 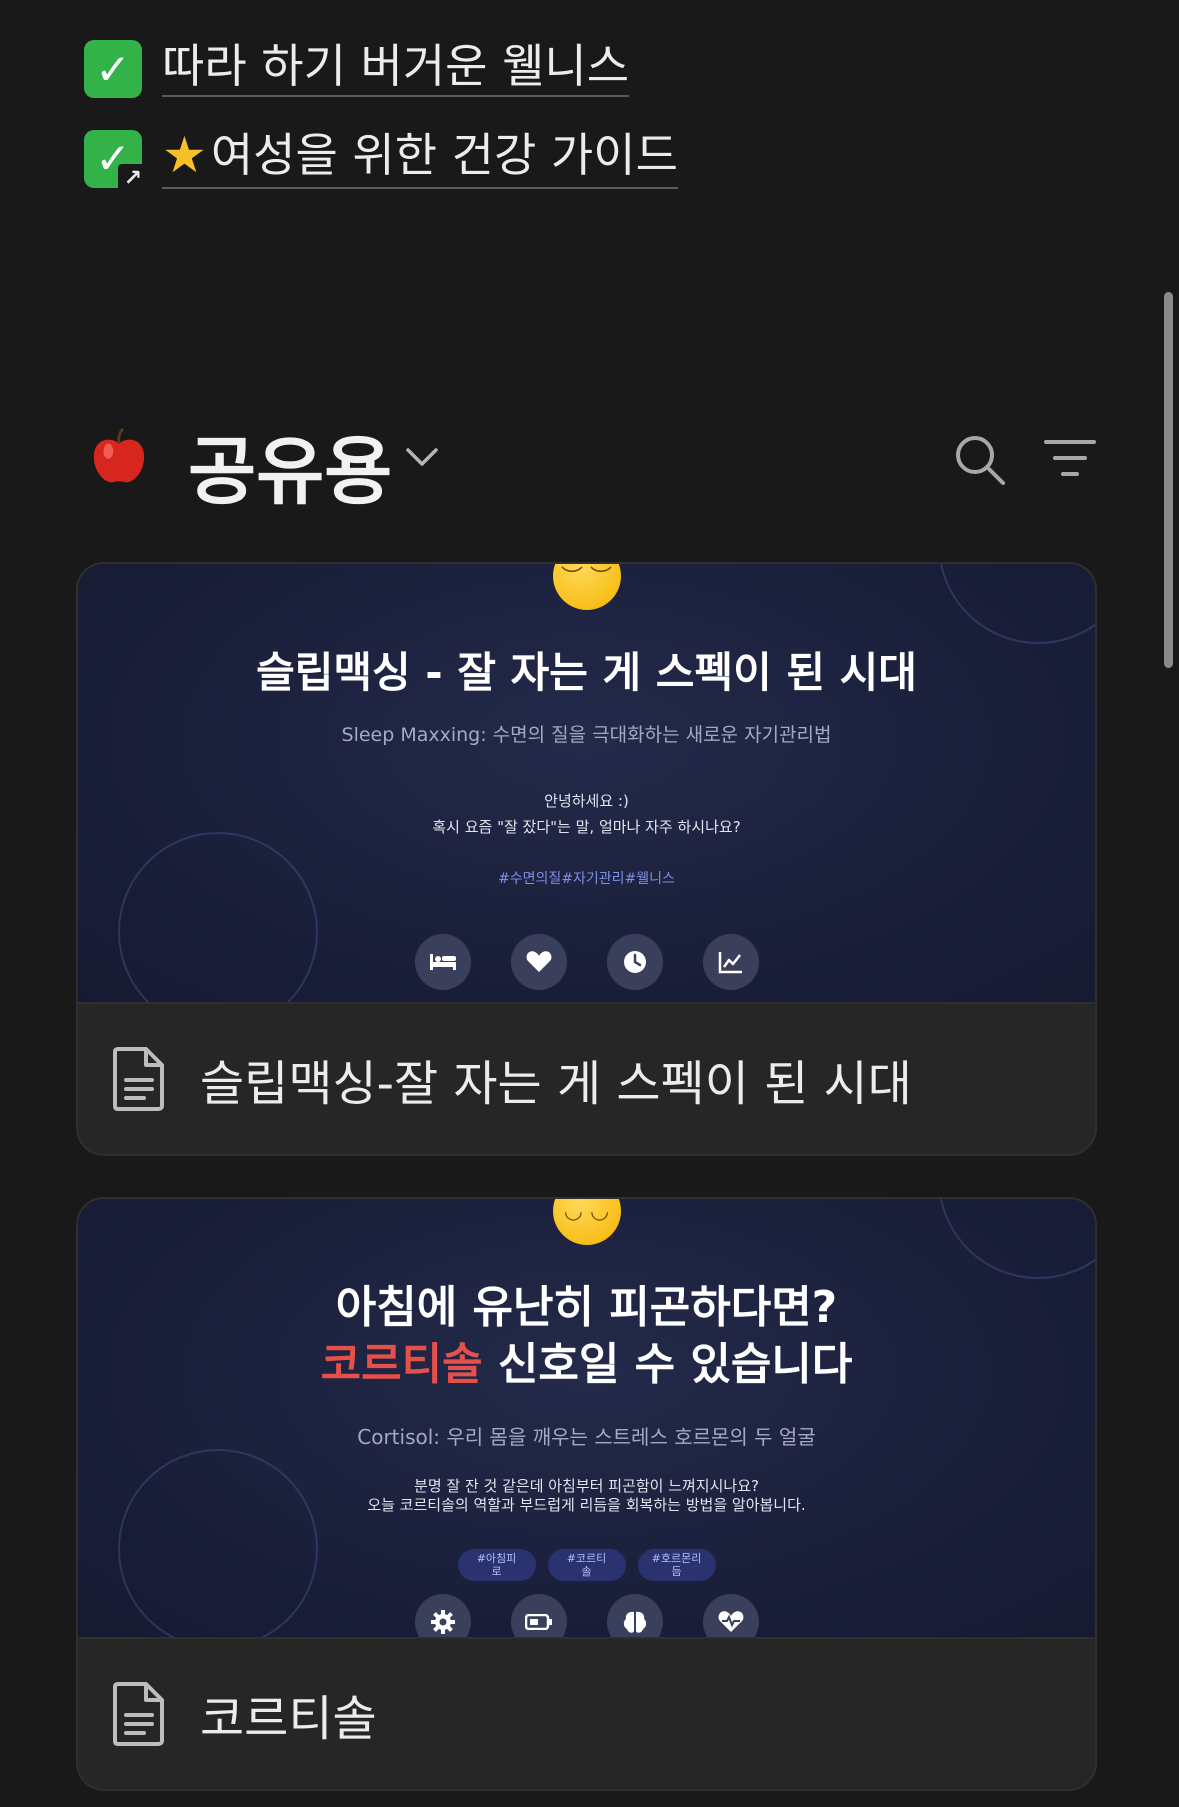 I want to click on tag-pill-line: #호르몬리, so click(x=676, y=1558).